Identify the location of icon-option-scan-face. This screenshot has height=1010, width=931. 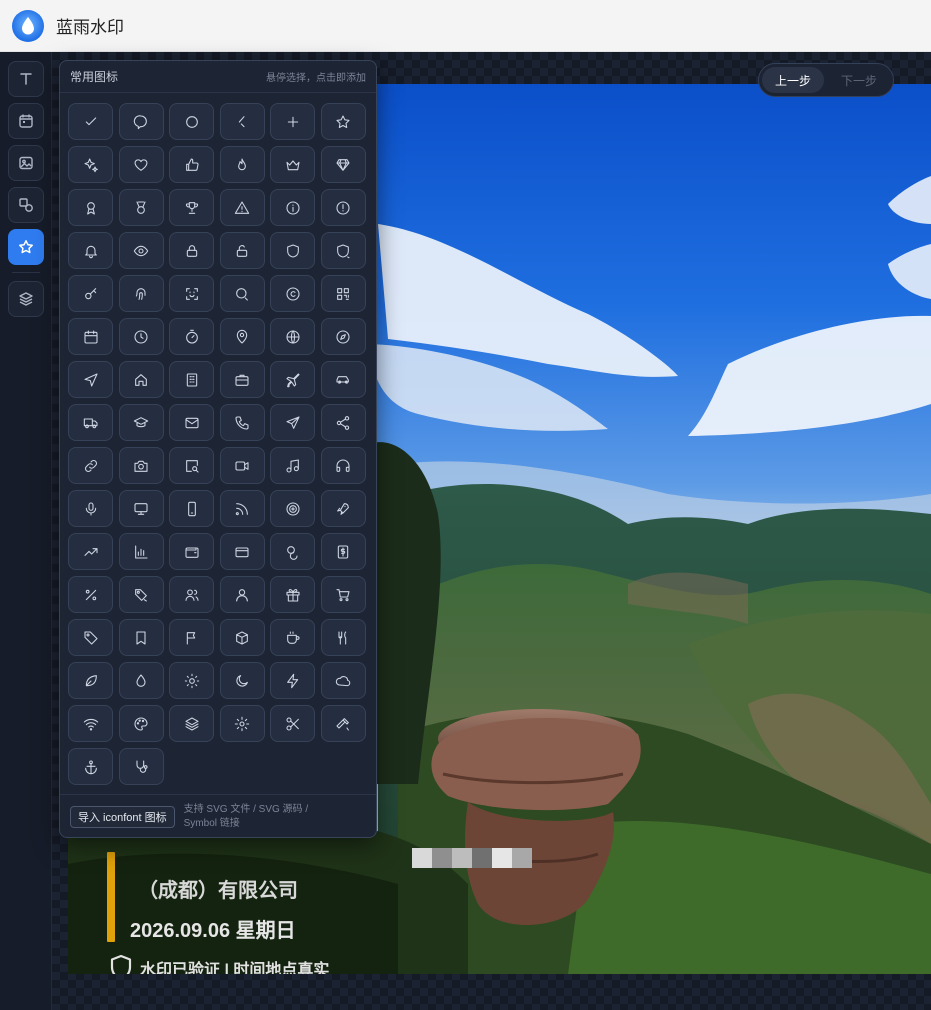
(191, 293).